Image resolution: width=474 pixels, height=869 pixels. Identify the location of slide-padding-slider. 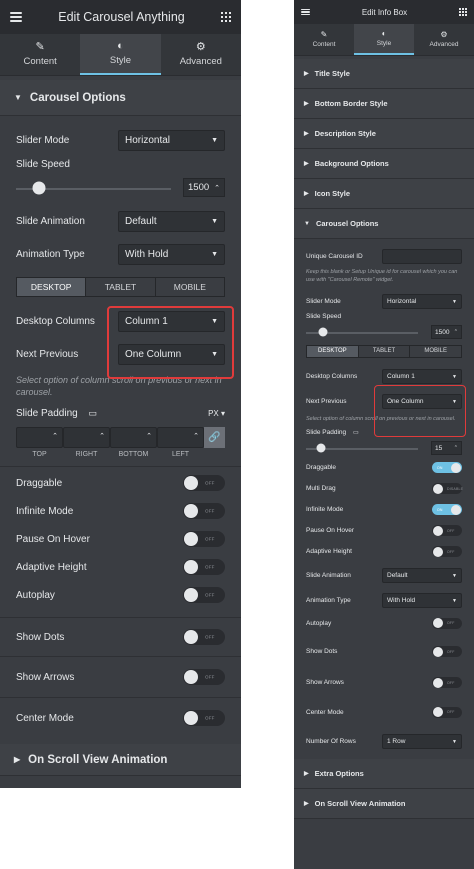
(362, 448).